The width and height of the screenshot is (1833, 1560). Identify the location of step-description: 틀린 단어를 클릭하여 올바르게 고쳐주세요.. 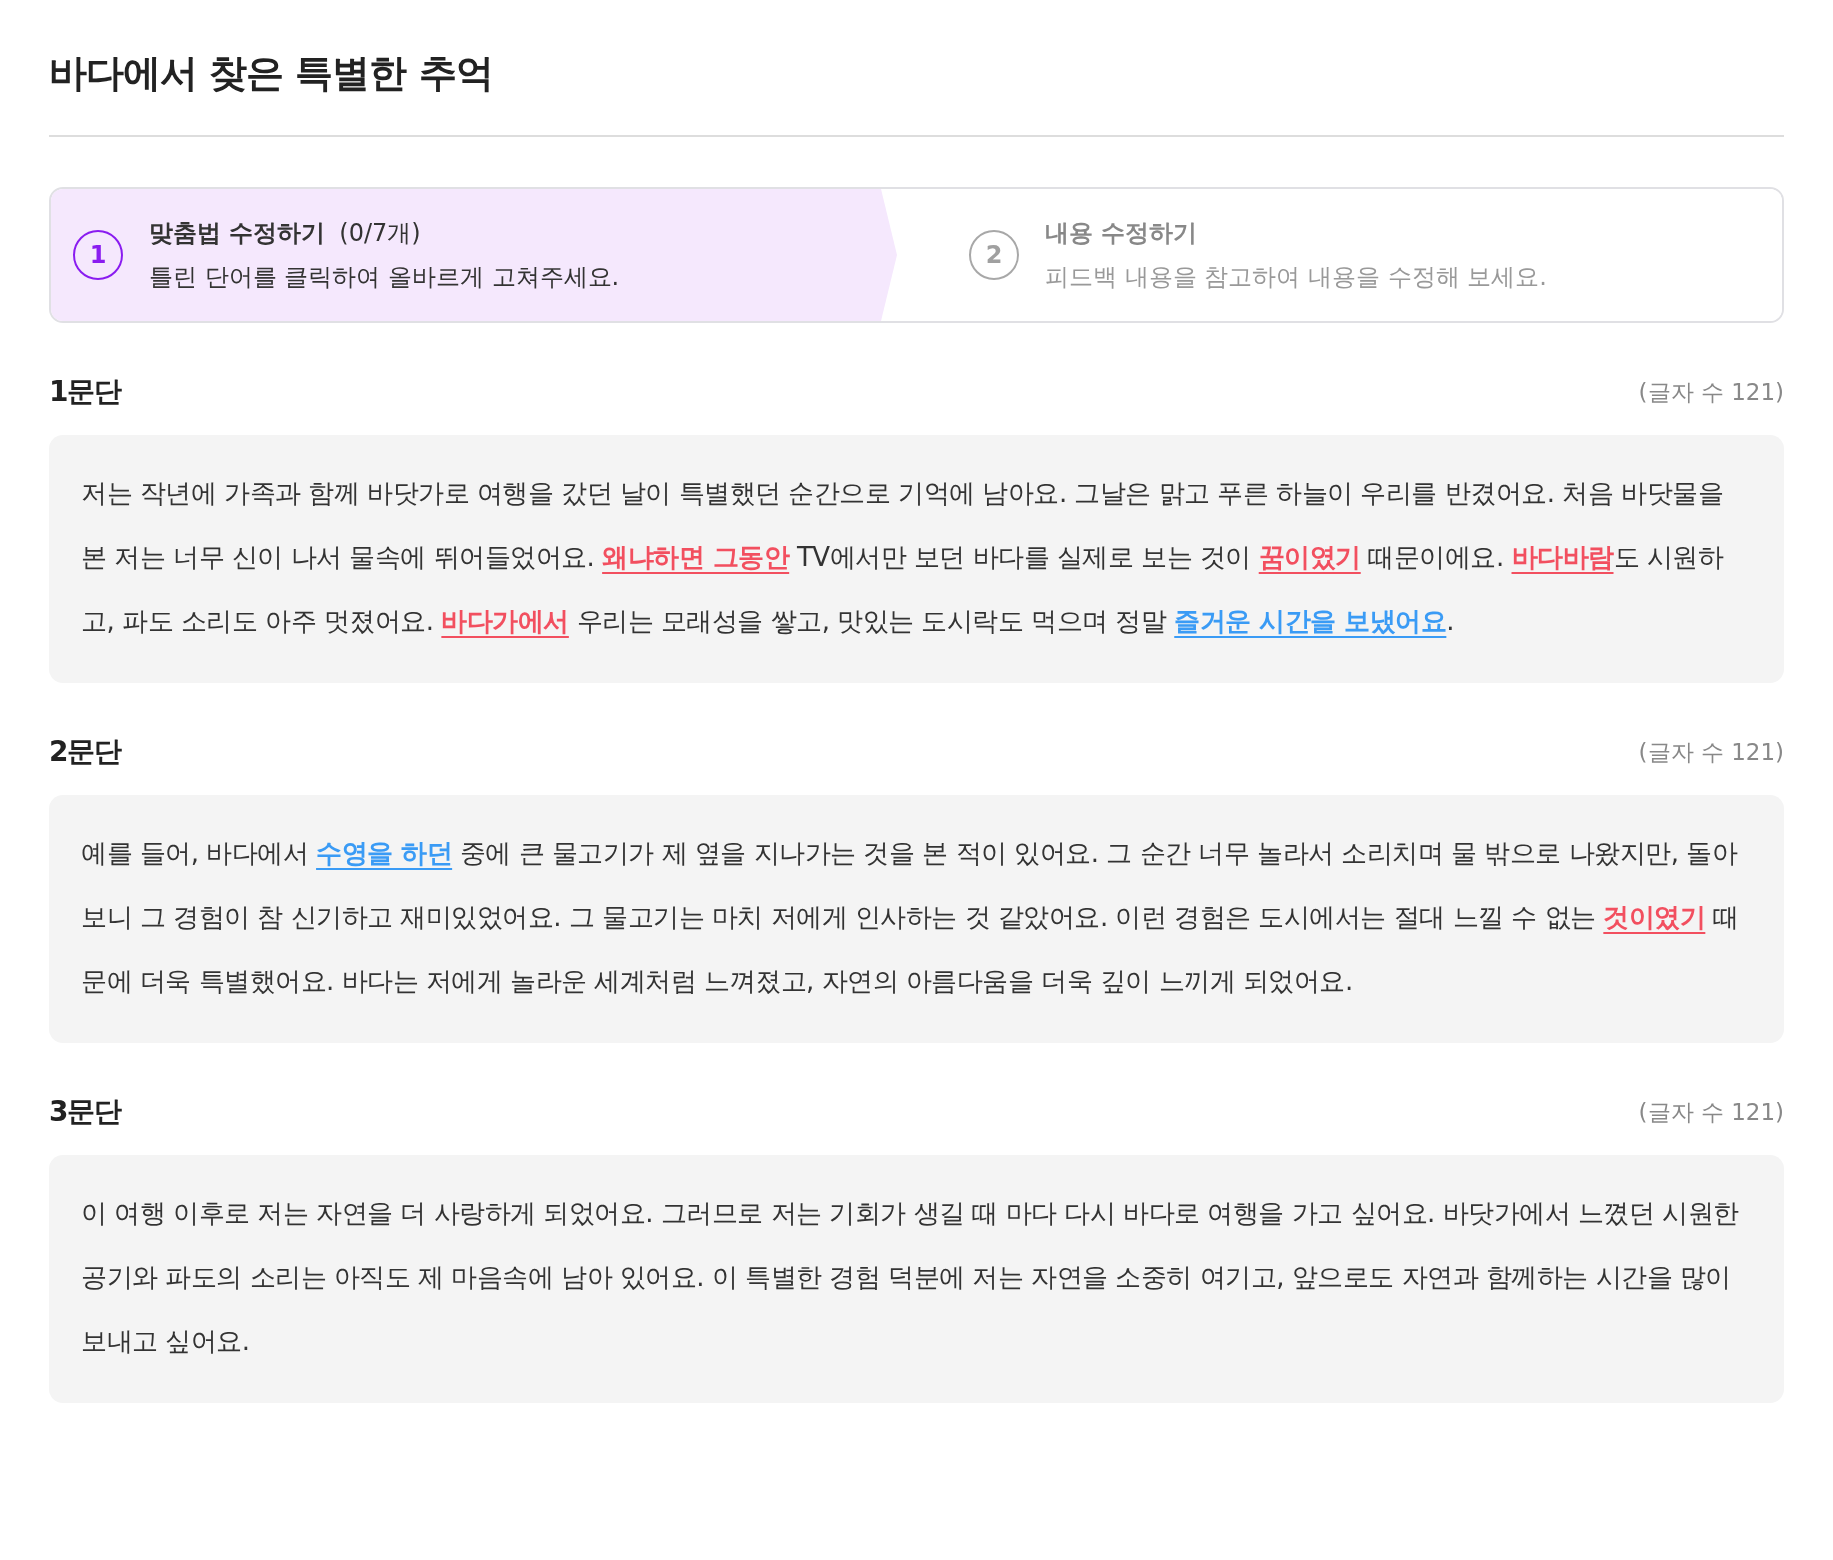
(384, 277).